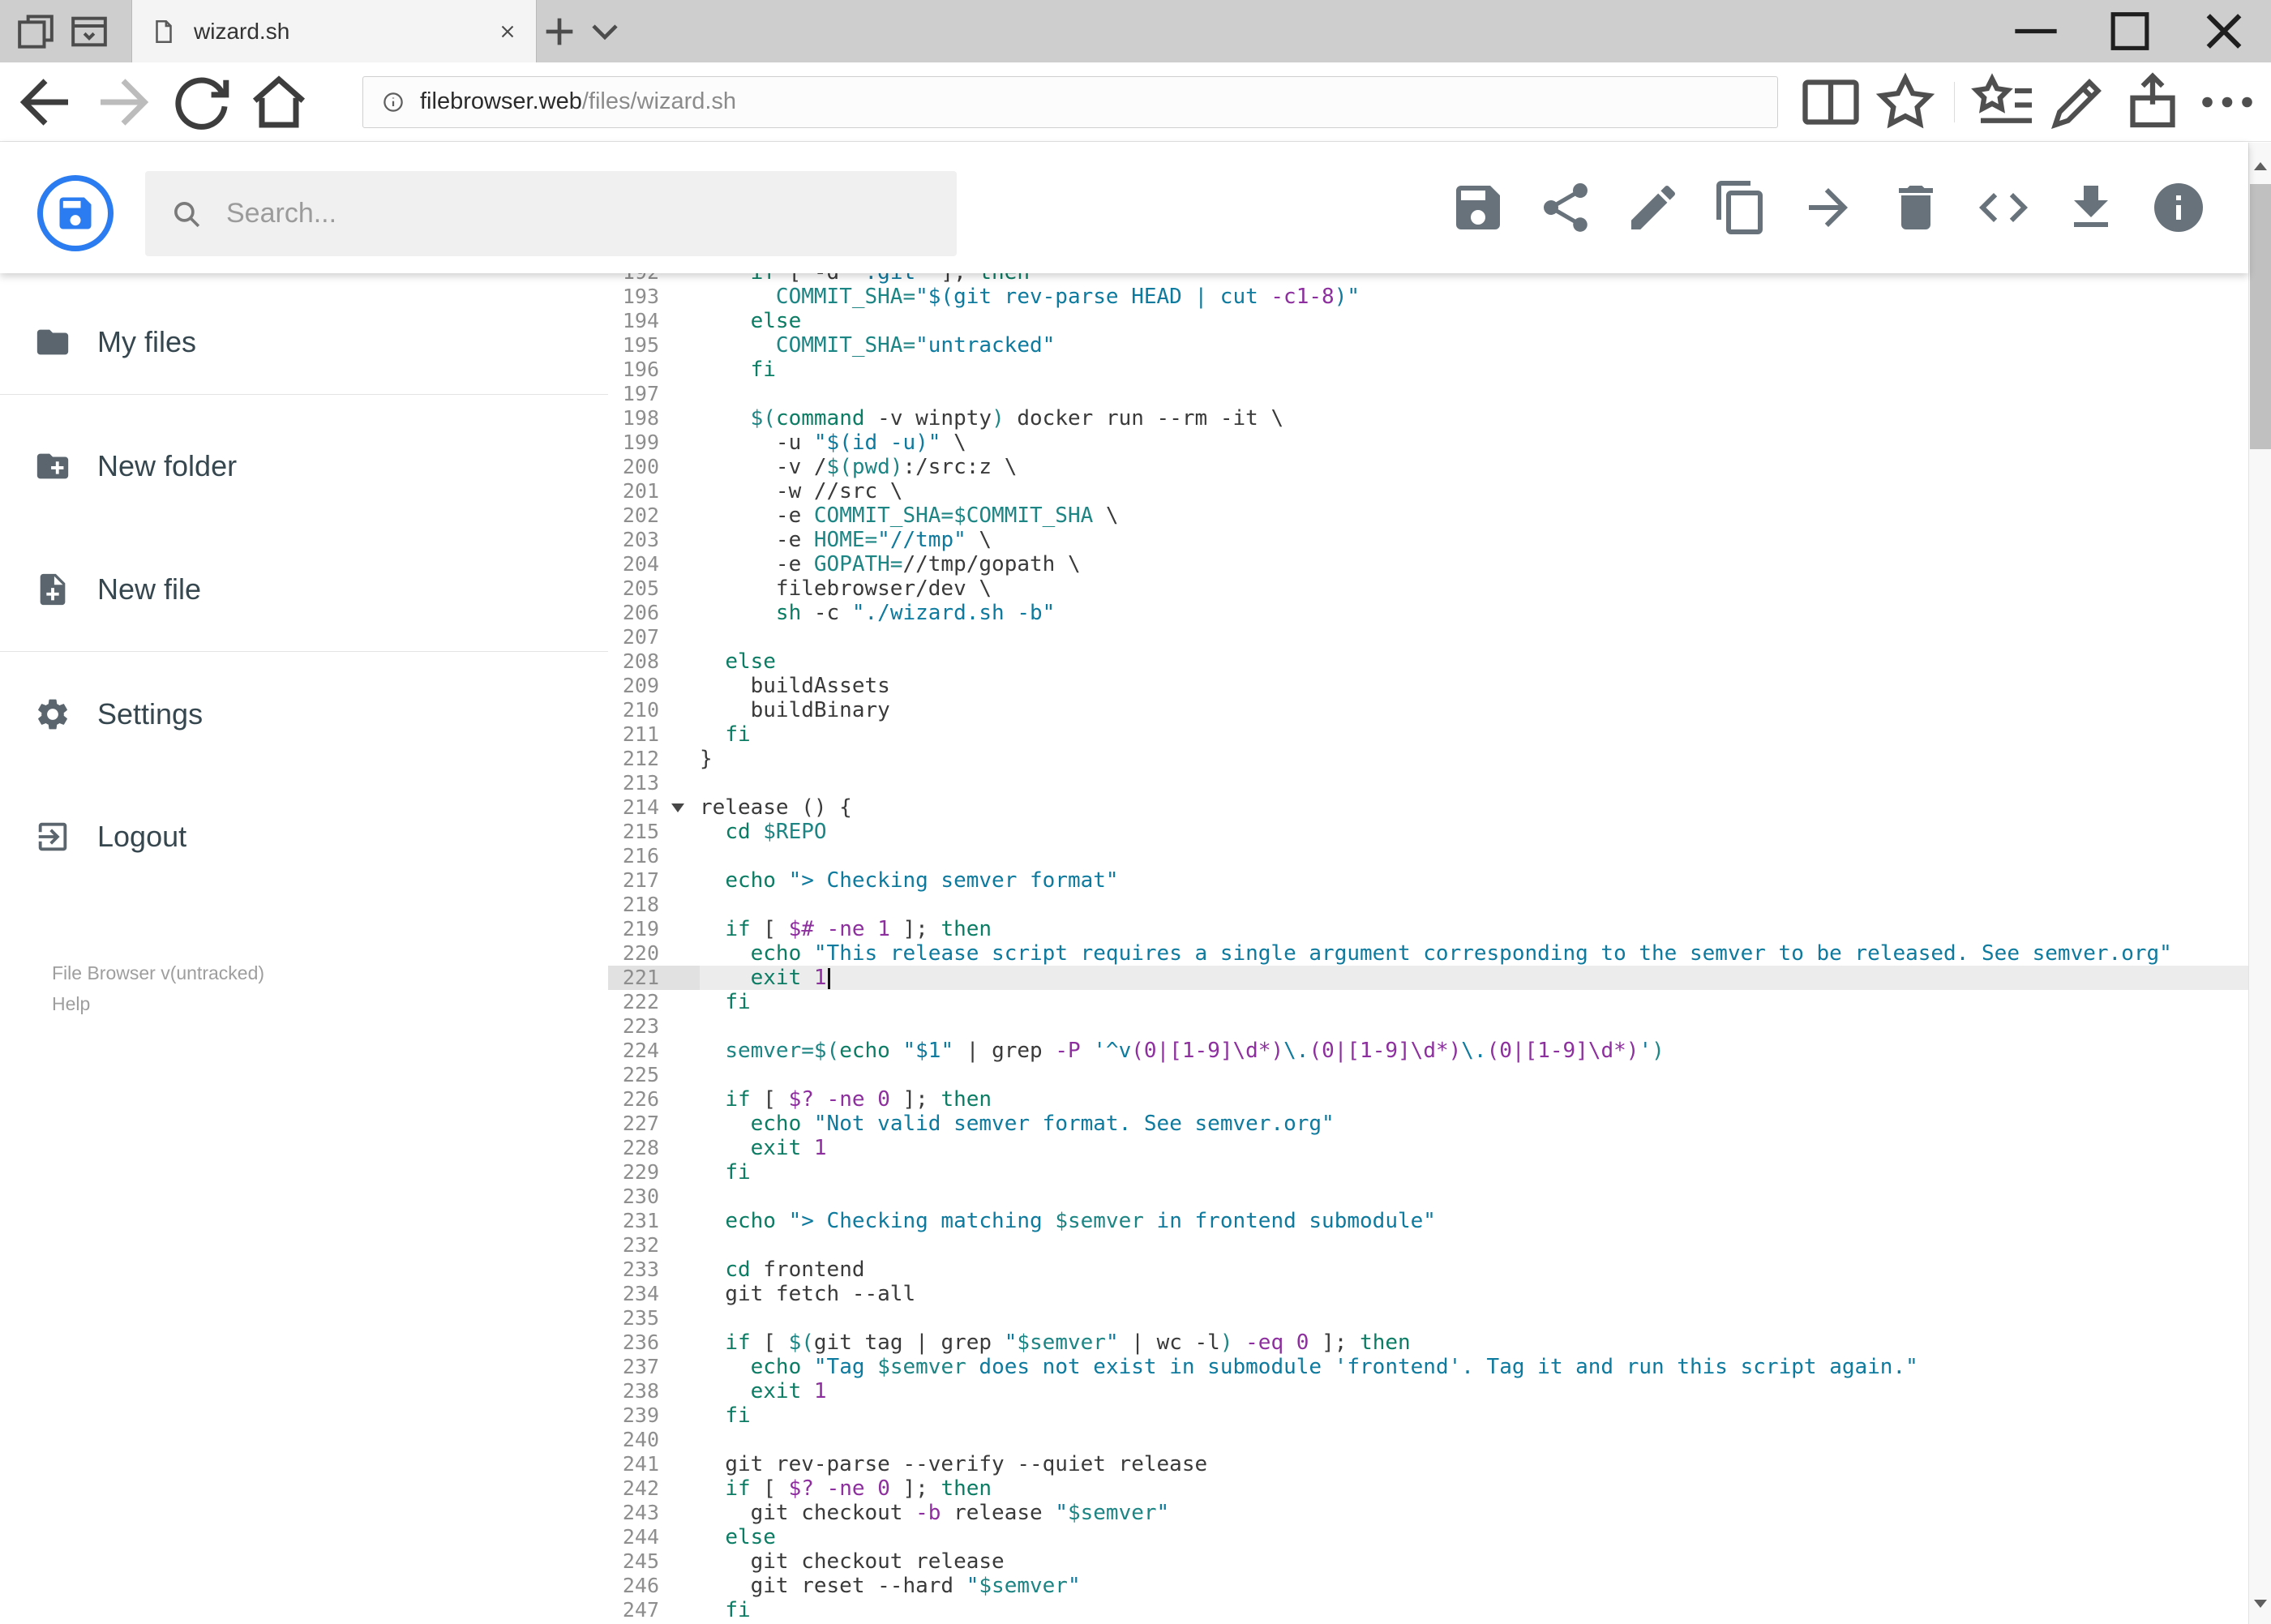 The image size is (2271, 1624). What do you see at coordinates (654, 1026) in the screenshot?
I see `line-number: 223` at bounding box center [654, 1026].